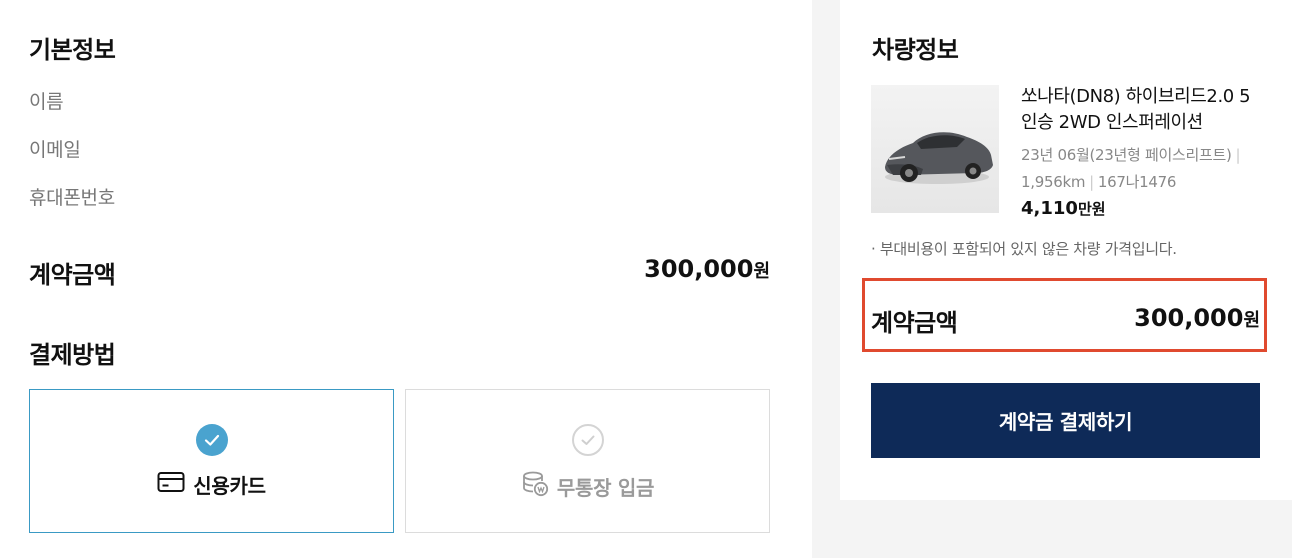  I want to click on car-year: 23년 06월(23년형 페이스리프트) |, so click(1132, 154).